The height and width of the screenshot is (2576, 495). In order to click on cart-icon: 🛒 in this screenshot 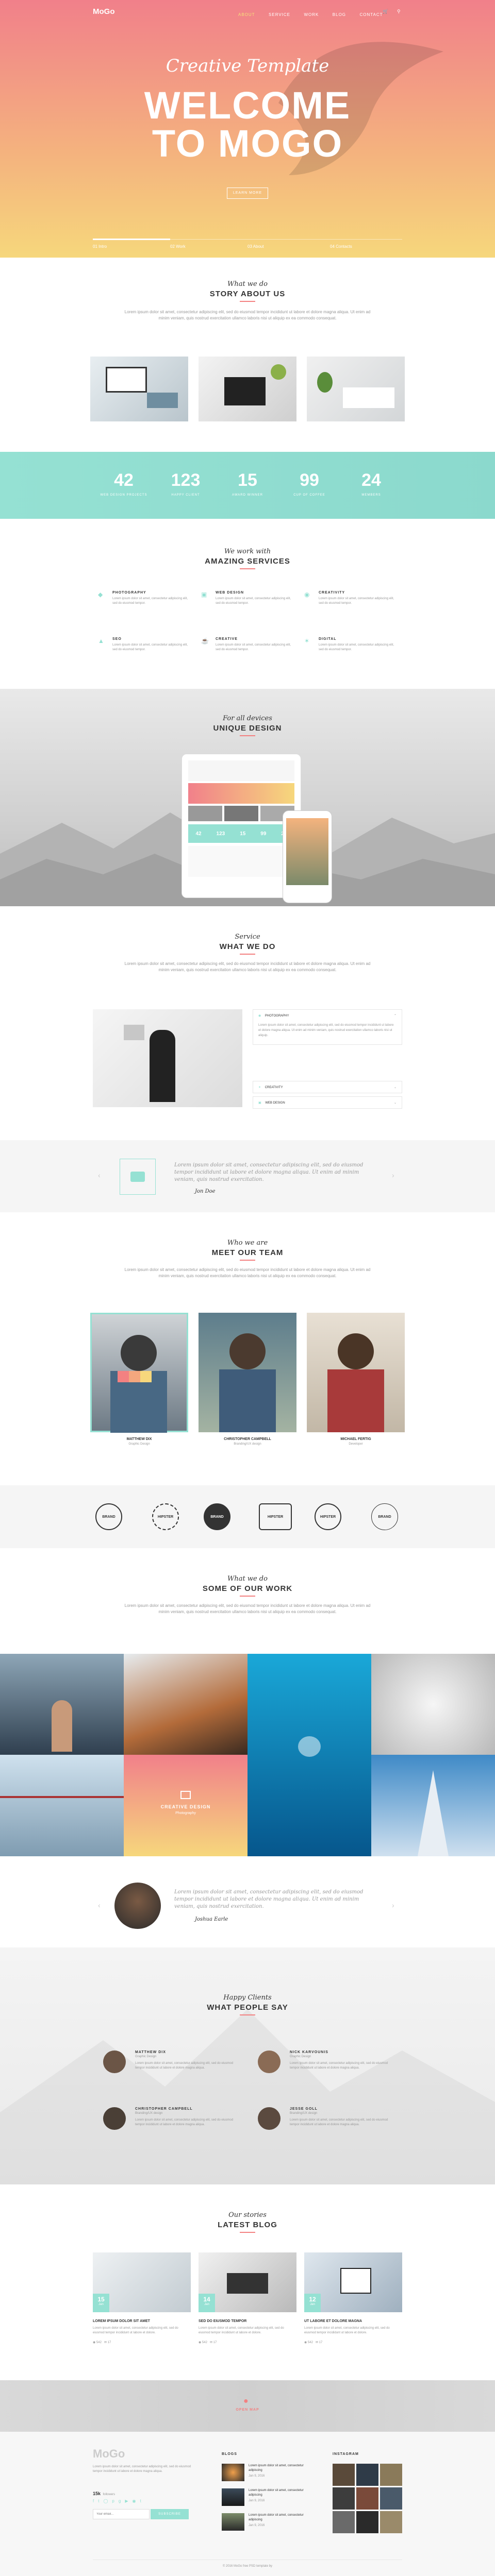, I will do `click(385, 11)`.